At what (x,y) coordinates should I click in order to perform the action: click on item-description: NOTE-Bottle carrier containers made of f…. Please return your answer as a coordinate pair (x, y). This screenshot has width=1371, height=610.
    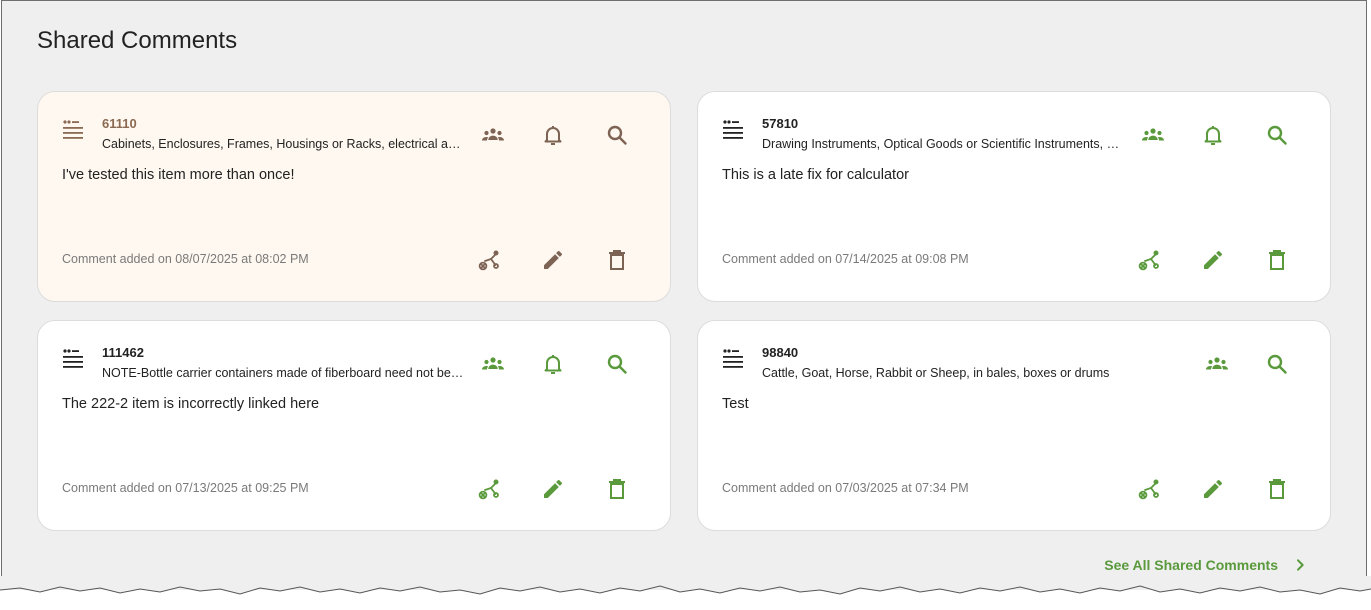
    Looking at the image, I should click on (283, 373).